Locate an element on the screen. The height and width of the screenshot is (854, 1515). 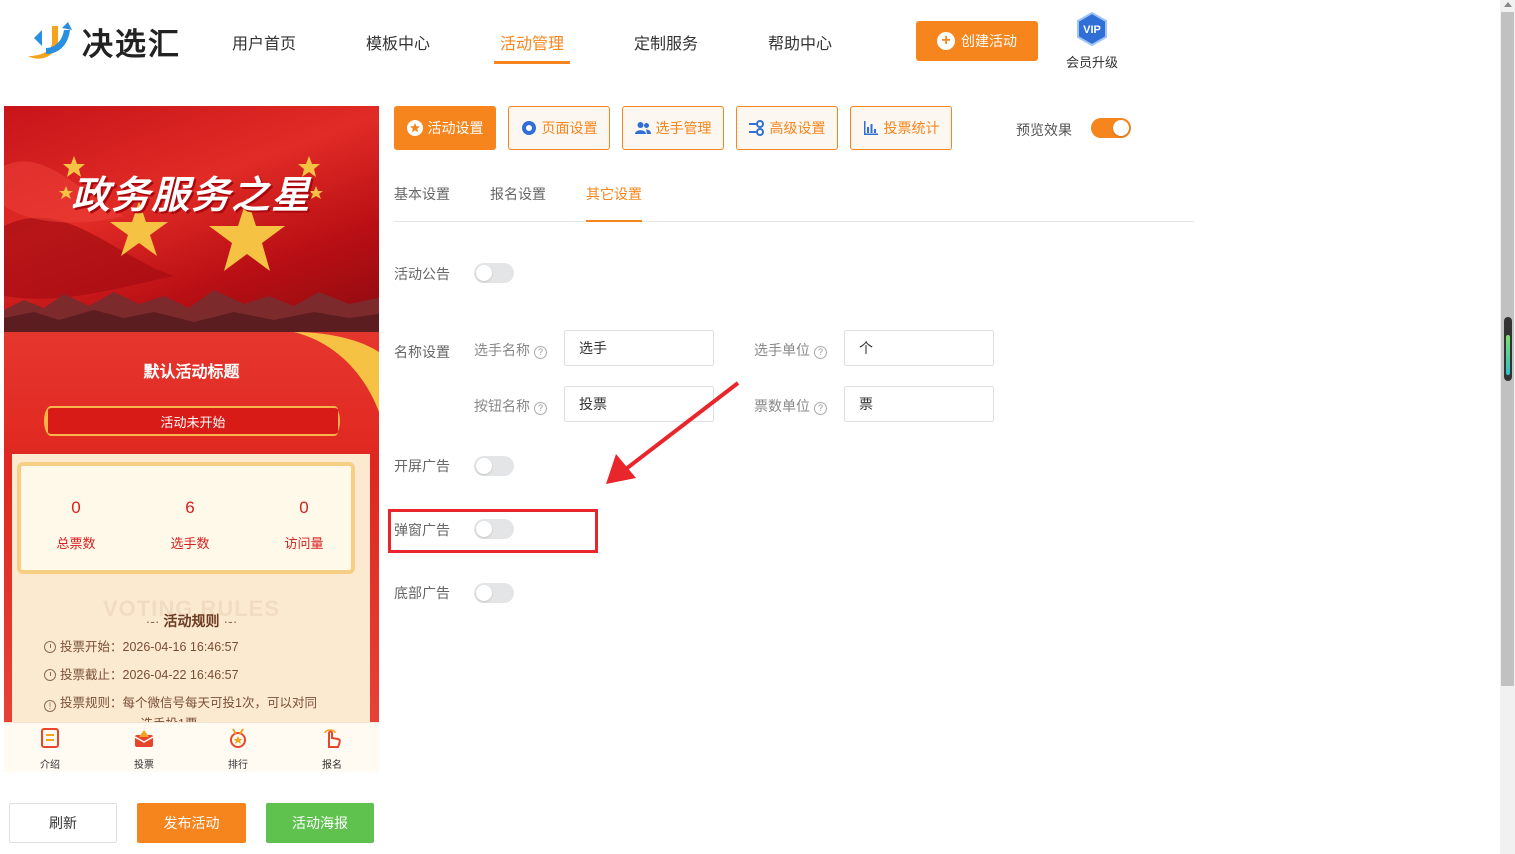
signup-icon is located at coordinates (332, 738).